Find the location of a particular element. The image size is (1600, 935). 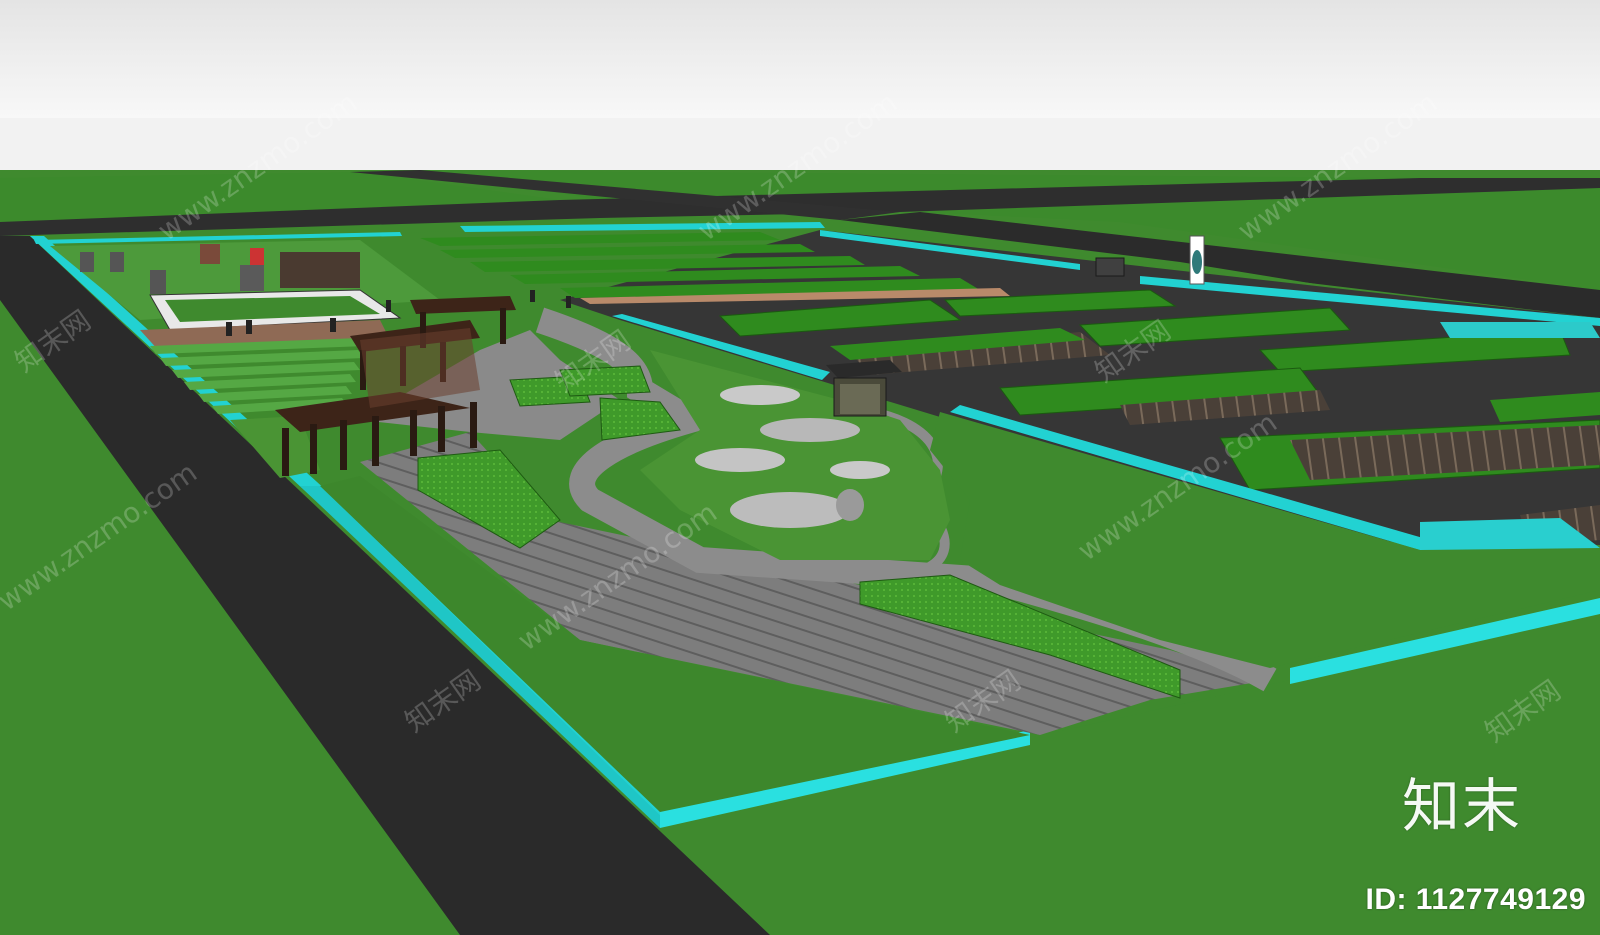

watermark-logo: 知末 is located at coordinates (1461, 806).